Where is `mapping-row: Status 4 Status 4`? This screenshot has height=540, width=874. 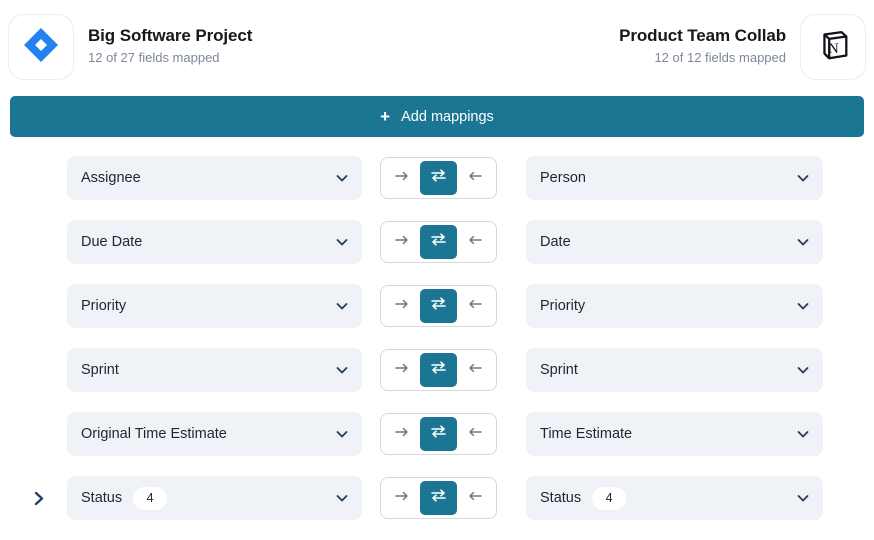 mapping-row: Status 4 Status 4 is located at coordinates (437, 498).